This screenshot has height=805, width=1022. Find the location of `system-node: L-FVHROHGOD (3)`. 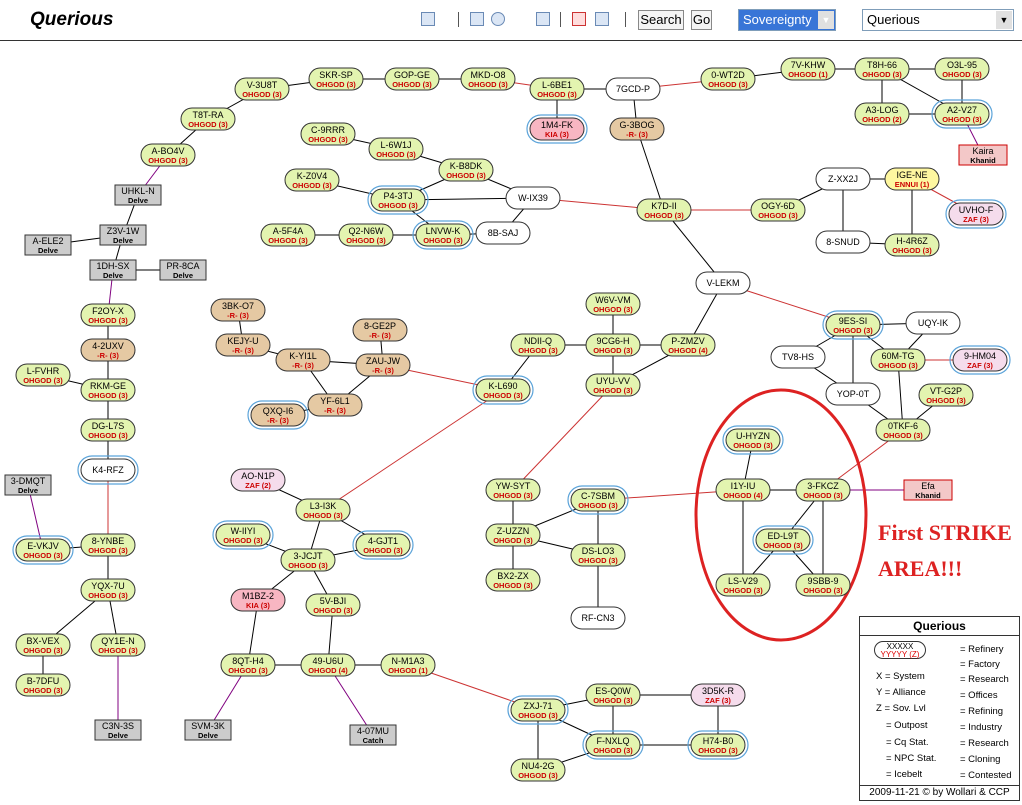

system-node: L-FVHROHGOD (3) is located at coordinates (43, 375).